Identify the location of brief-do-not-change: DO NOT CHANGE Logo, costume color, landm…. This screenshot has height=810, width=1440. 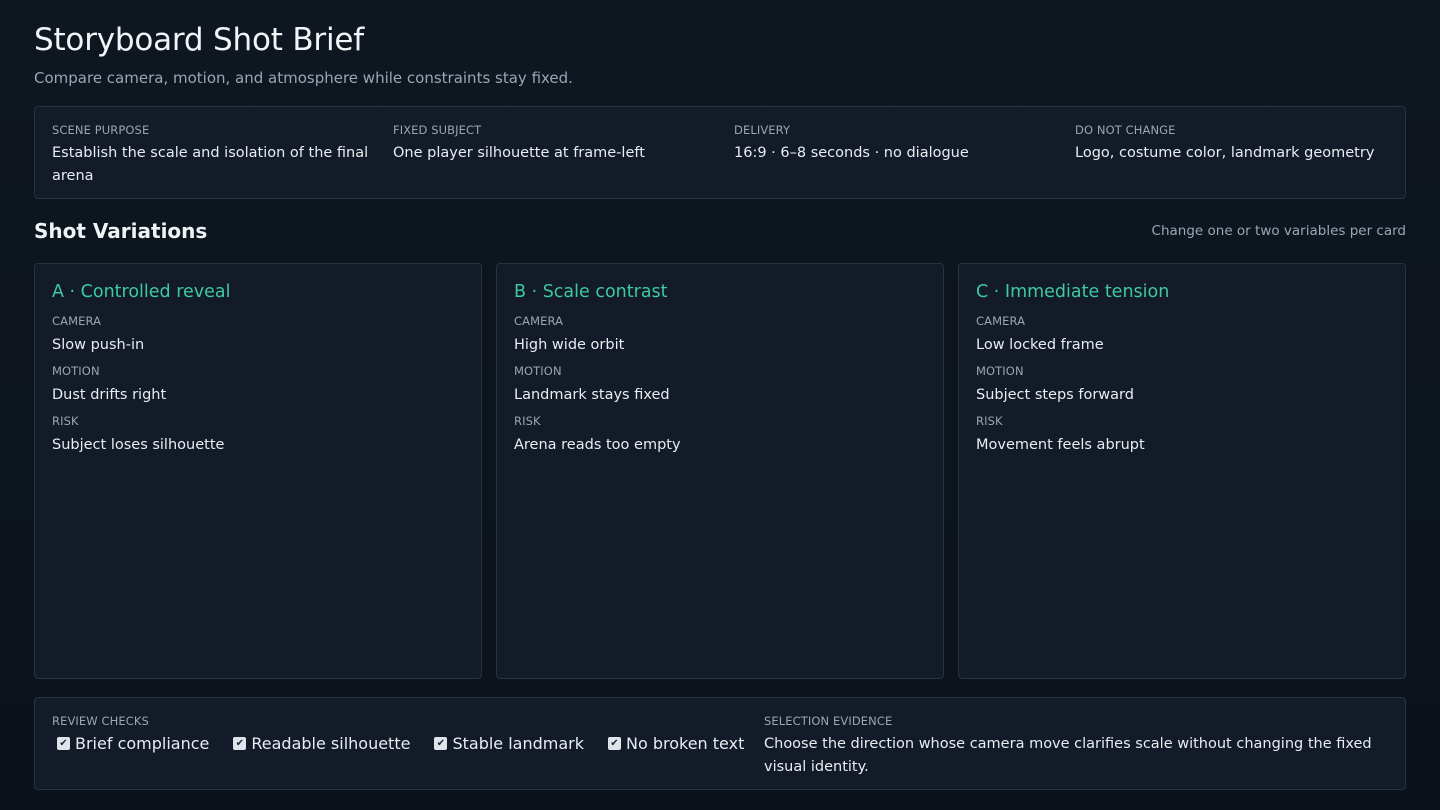
(1235, 144).